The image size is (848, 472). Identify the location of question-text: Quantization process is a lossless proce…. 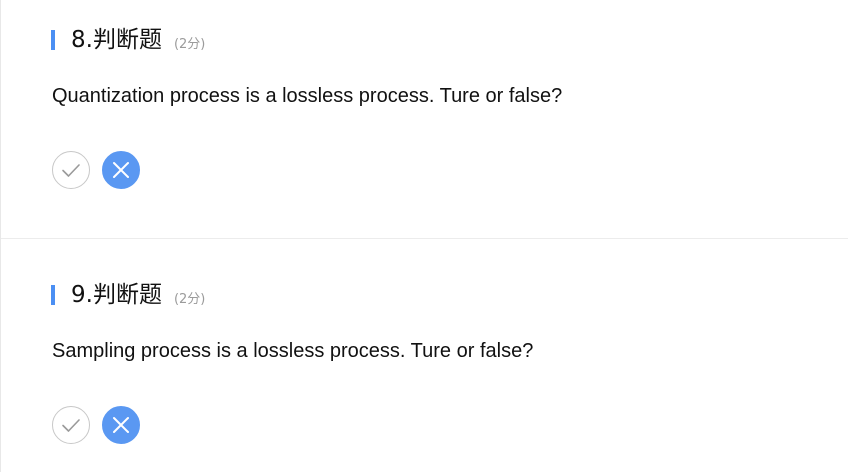
(307, 96).